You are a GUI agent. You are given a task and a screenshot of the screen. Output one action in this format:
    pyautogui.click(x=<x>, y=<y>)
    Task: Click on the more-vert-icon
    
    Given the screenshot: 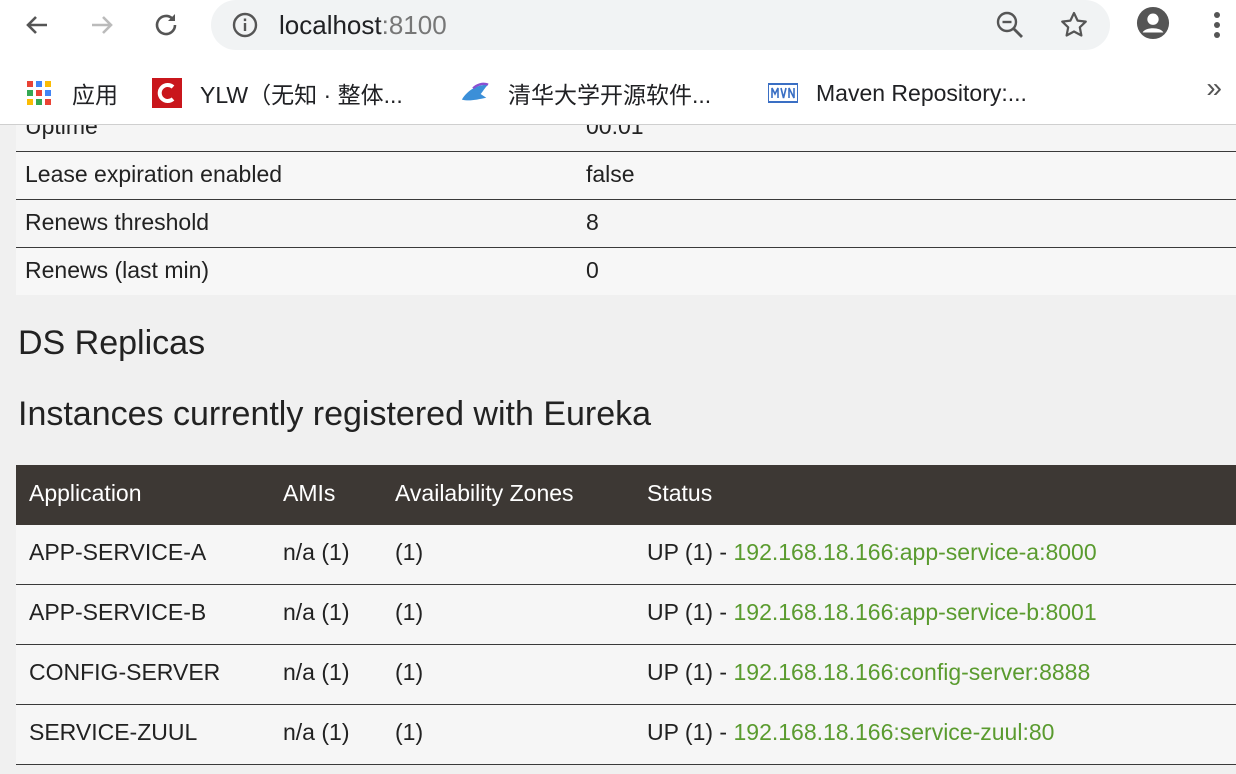 What is the action you would take?
    pyautogui.click(x=1217, y=25)
    